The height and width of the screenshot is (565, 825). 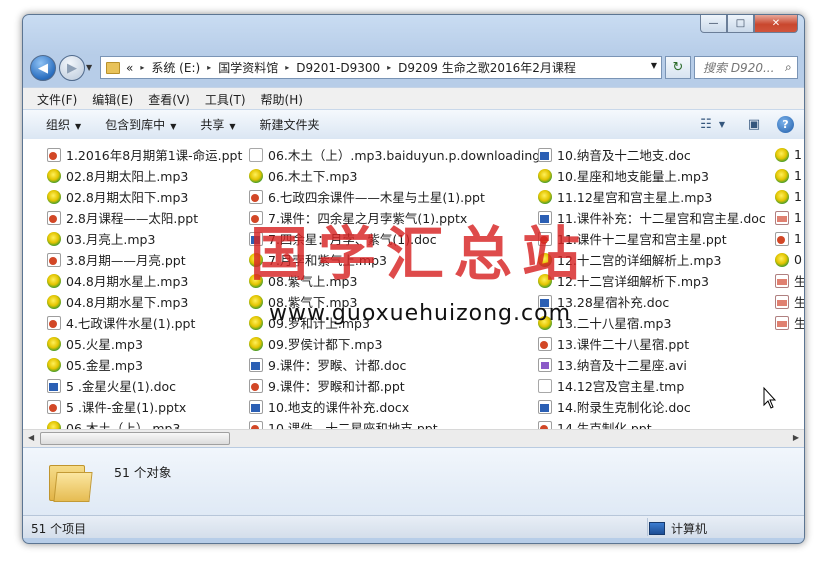 What do you see at coordinates (338, 68) in the screenshot?
I see `breadcrumb-item: D9201-D9300` at bounding box center [338, 68].